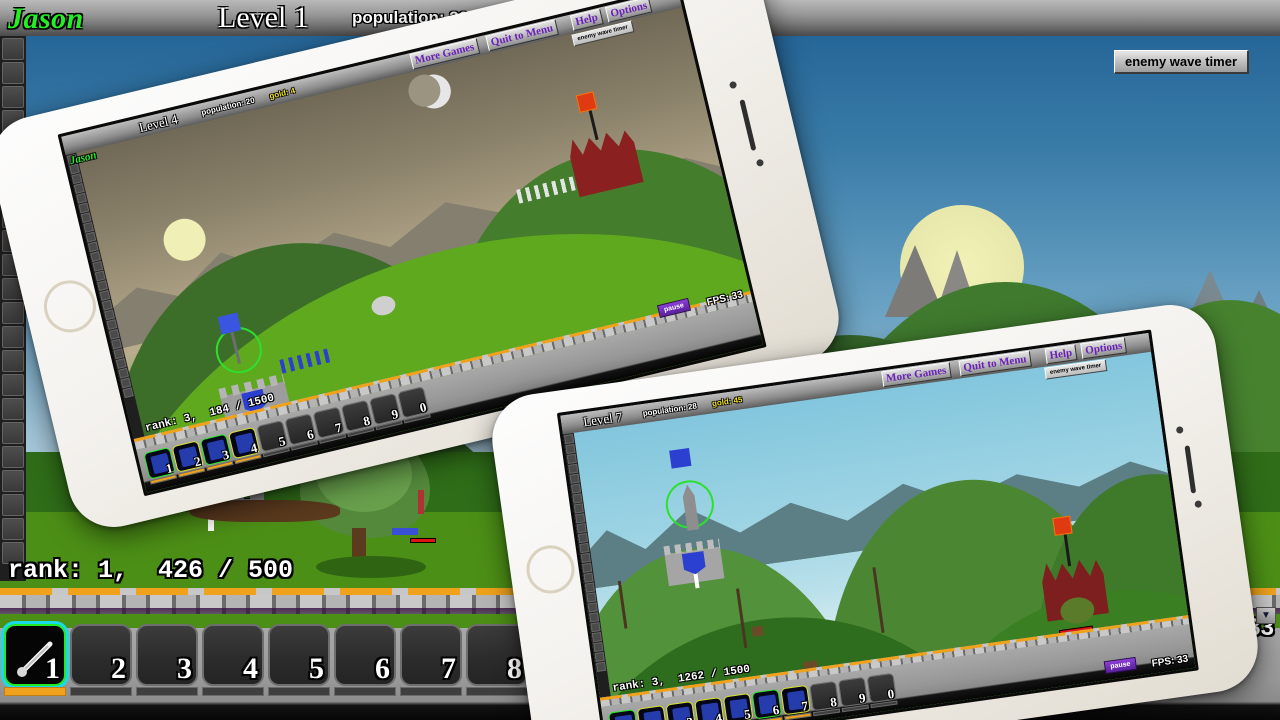  What do you see at coordinates (853, 694) in the screenshot?
I see `toolbar-slot-9: 9` at bounding box center [853, 694].